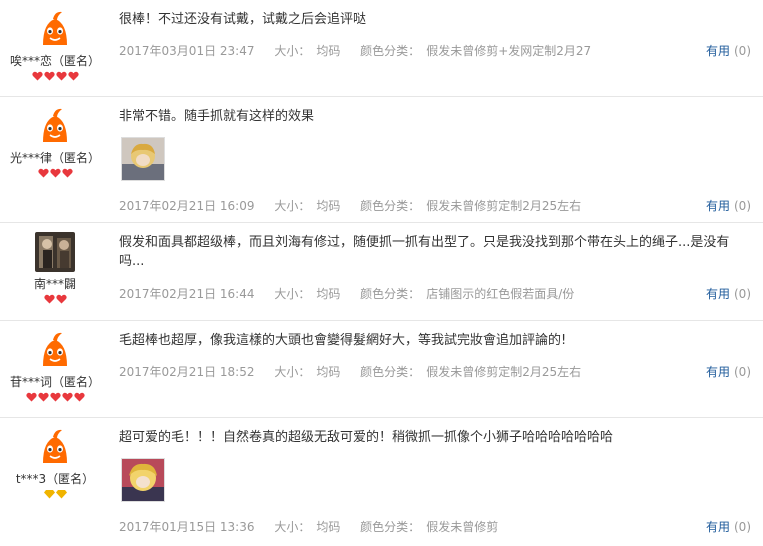 Image resolution: width=763 pixels, height=546 pixels. What do you see at coordinates (54, 382) in the screenshot?
I see `review-username: 苷***词（匿名）` at bounding box center [54, 382].